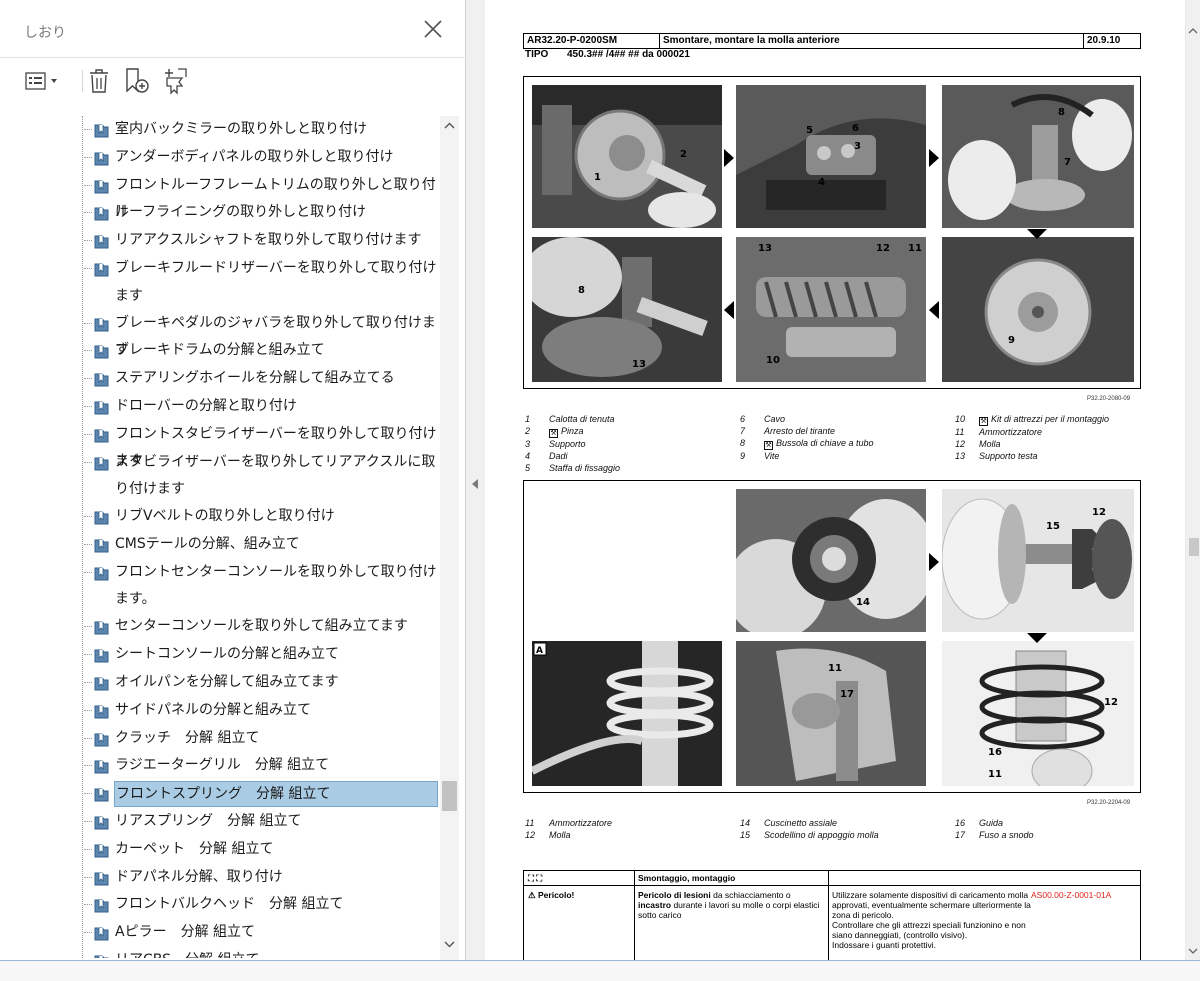 This screenshot has width=1200, height=981. I want to click on legend-item: 7 Arresto del tirante, so click(845, 431).